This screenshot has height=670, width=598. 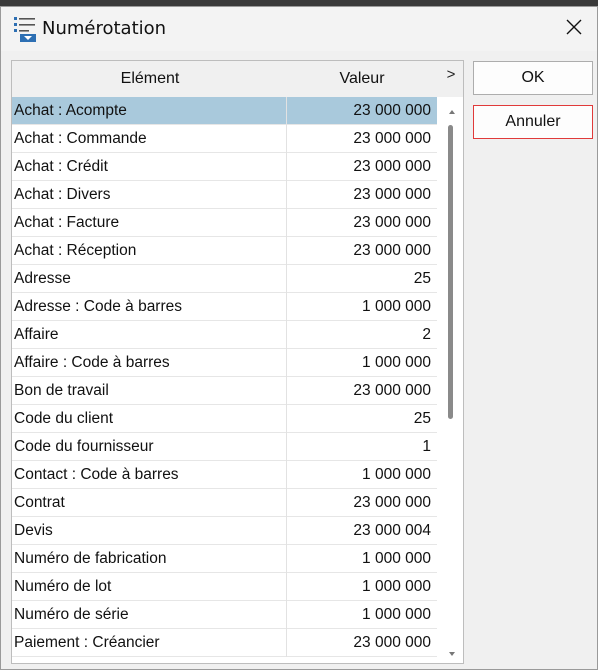 I want to click on table-row: Affaire : Code à barres 1 000 000, so click(x=224, y=363).